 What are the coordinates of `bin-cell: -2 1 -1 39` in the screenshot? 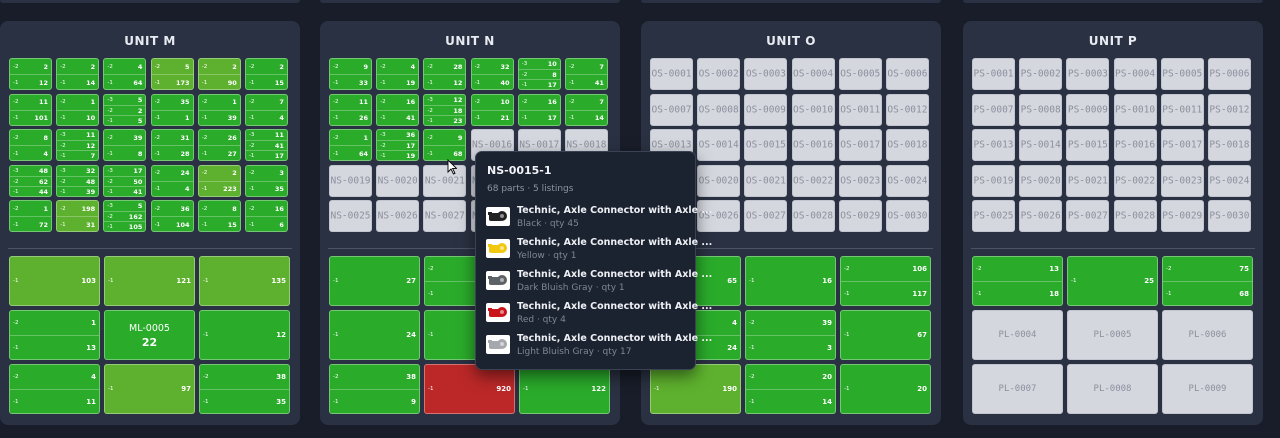 It's located at (219, 109).